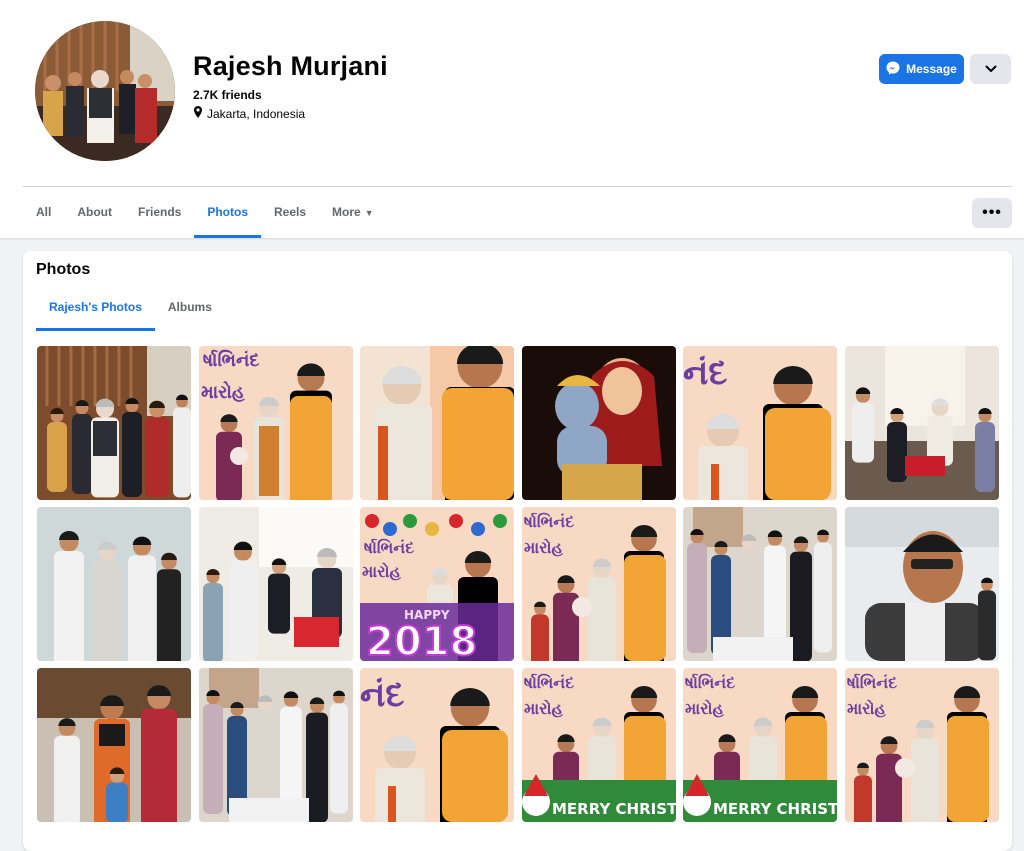 This screenshot has width=1024, height=851. What do you see at coordinates (198, 113) in the screenshot?
I see `location-pin-icon` at bounding box center [198, 113].